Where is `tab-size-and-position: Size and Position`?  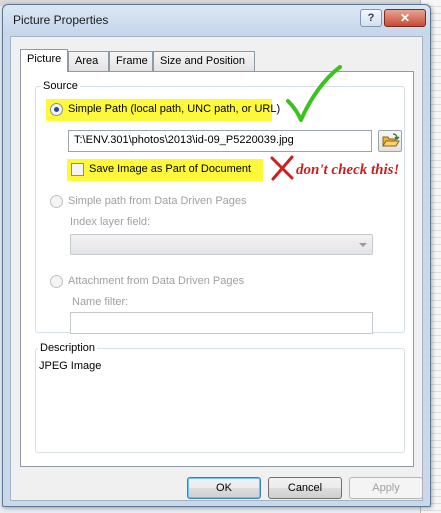 tab-size-and-position: Size and Position is located at coordinates (204, 61).